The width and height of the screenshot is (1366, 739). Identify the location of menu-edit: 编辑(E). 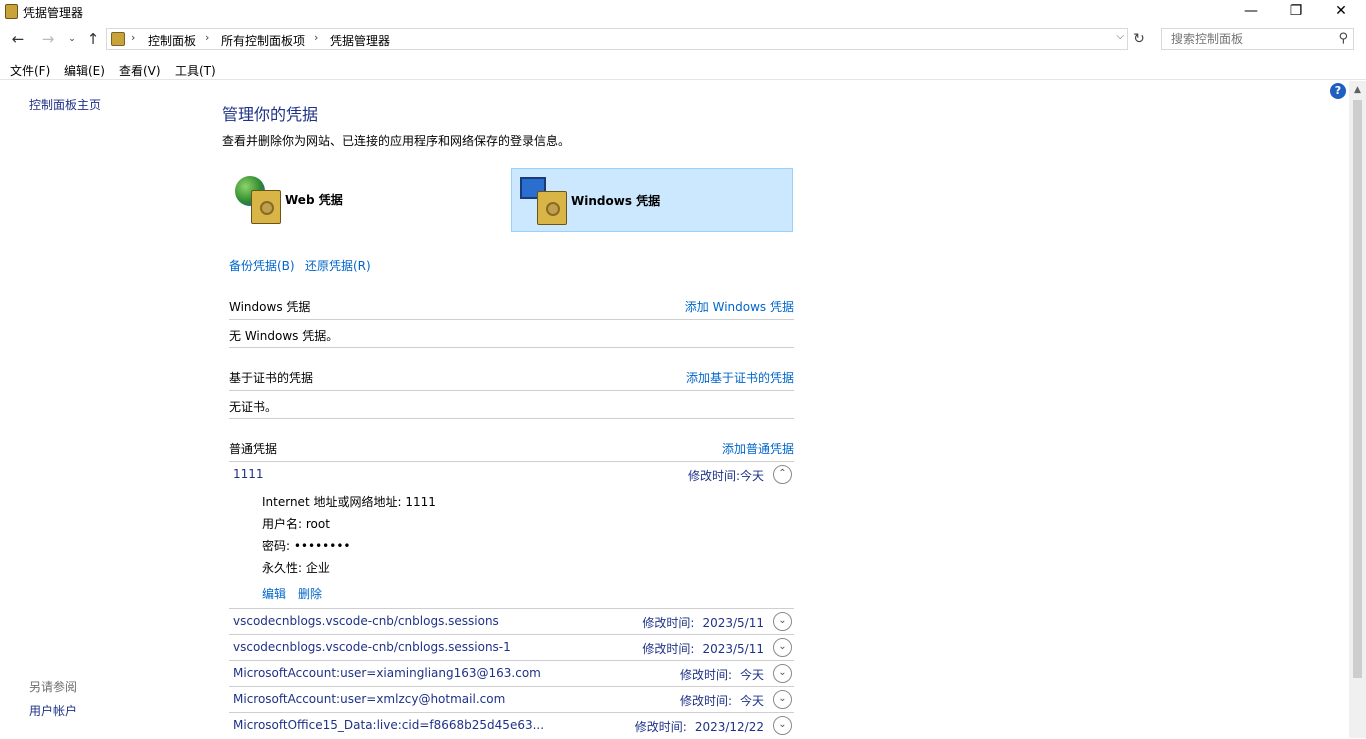
(84, 70).